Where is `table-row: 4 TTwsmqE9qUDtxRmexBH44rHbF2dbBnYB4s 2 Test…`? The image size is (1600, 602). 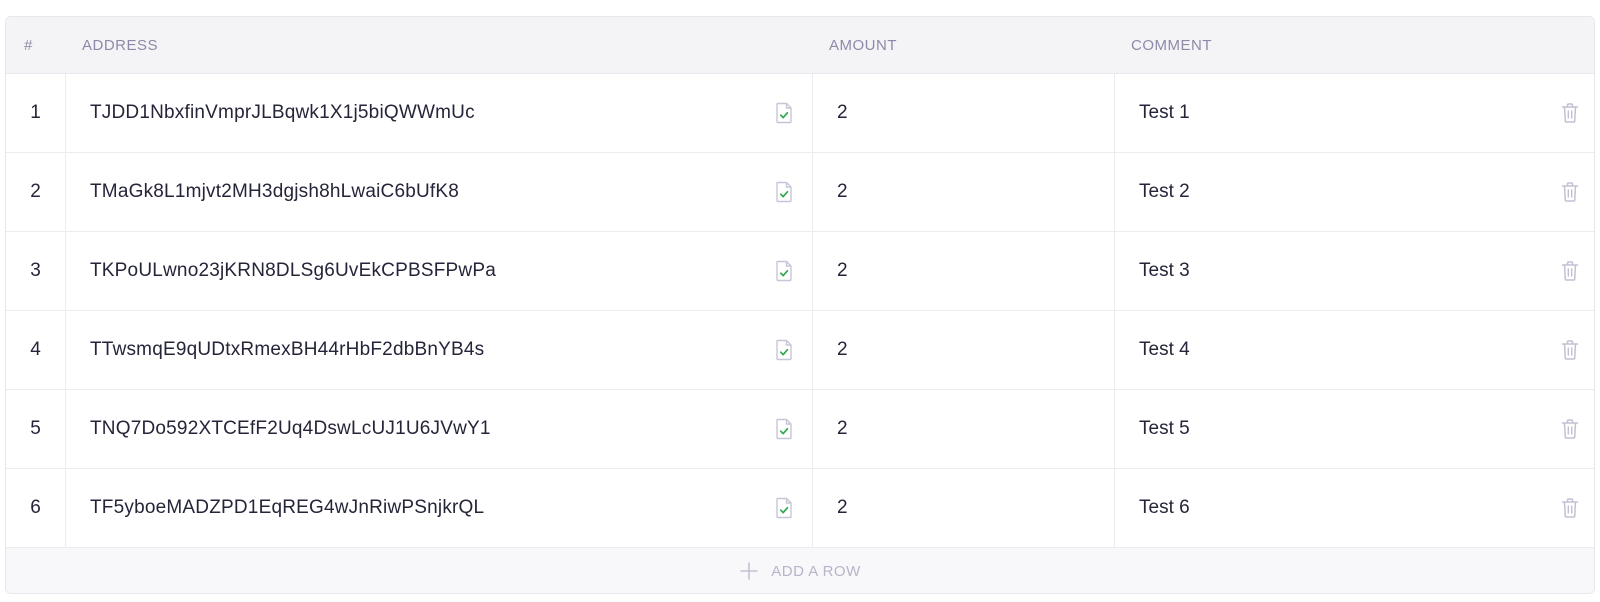
table-row: 4 TTwsmqE9qUDtxRmexBH44rHbF2dbBnYB4s 2 Test… is located at coordinates (800, 350).